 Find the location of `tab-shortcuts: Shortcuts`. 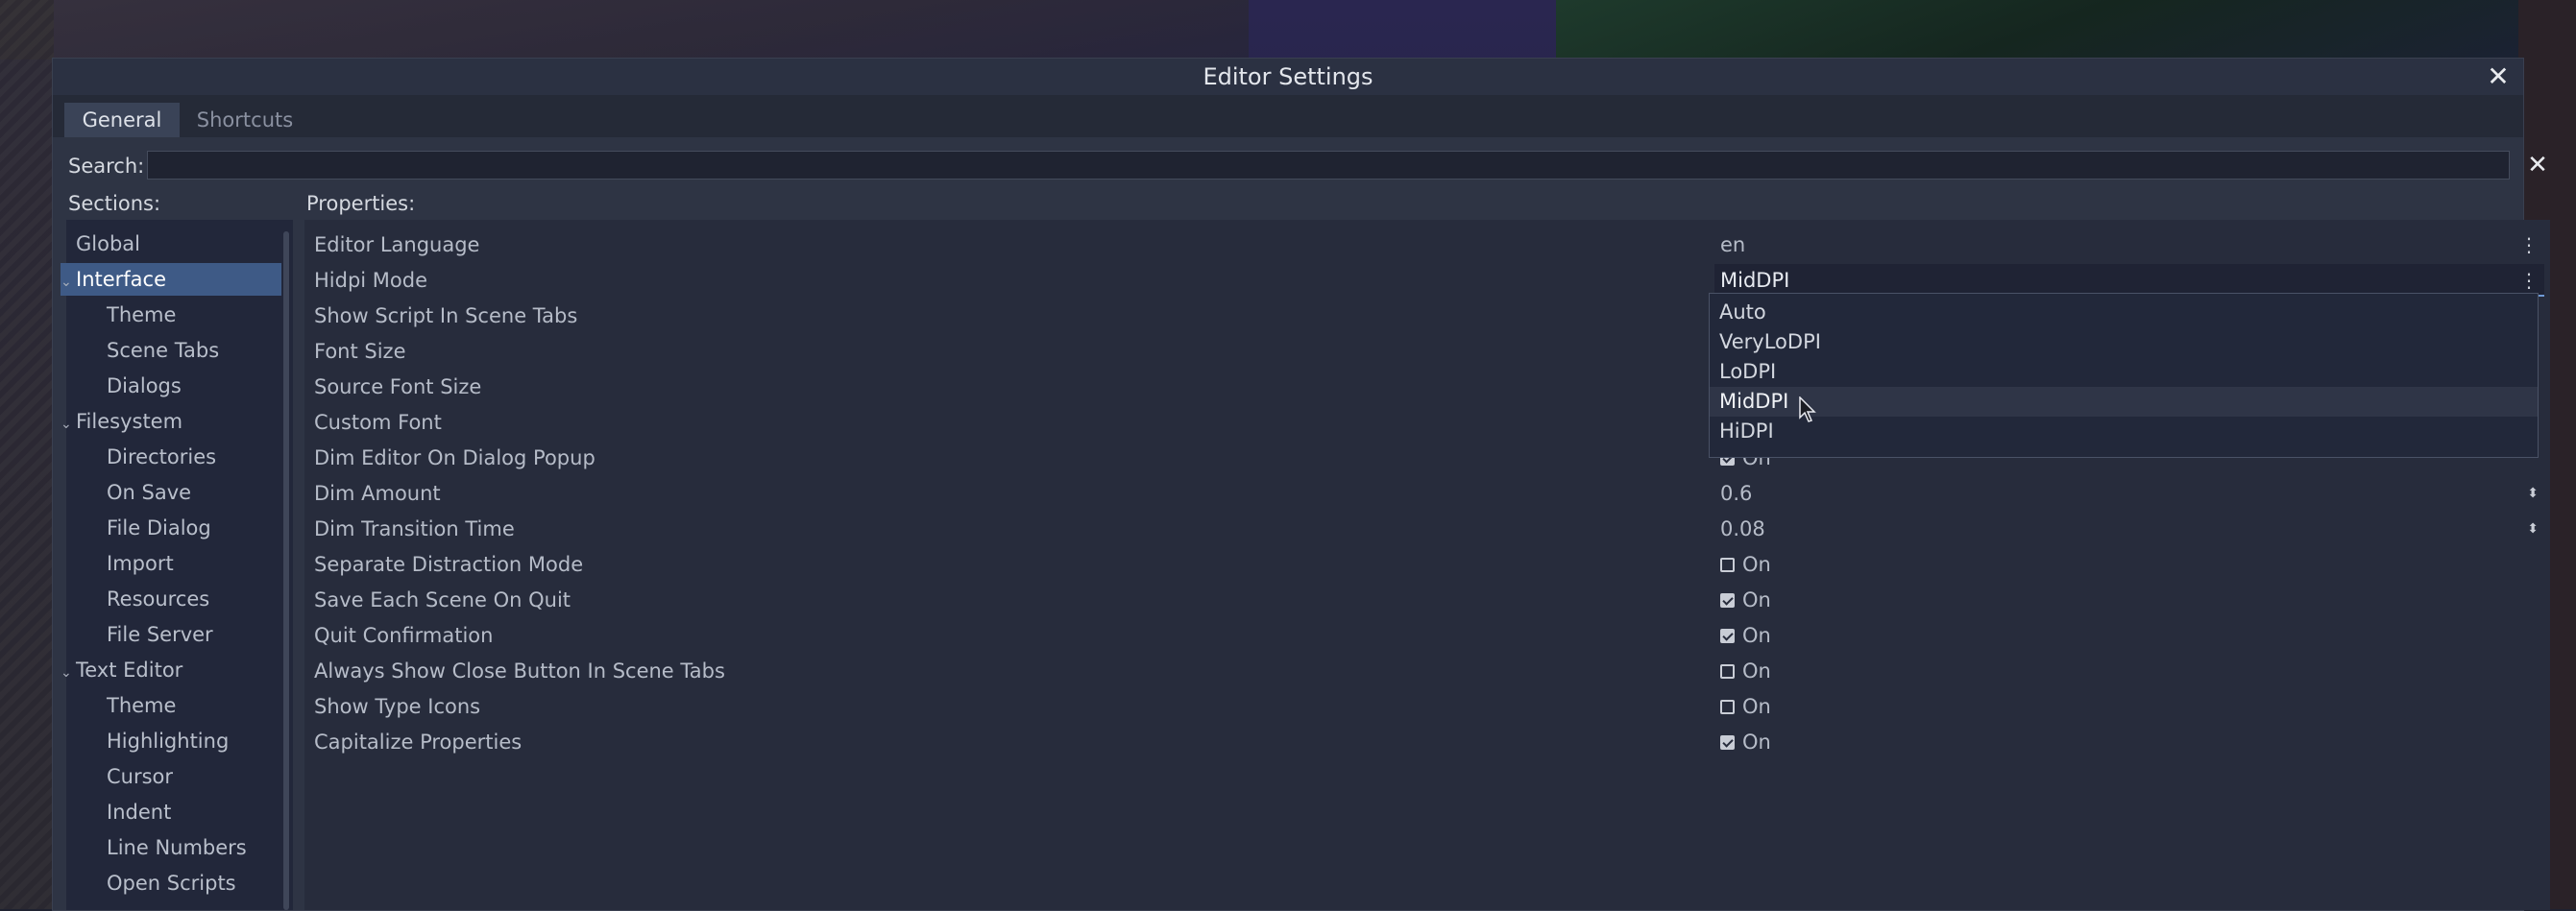

tab-shortcuts: Shortcuts is located at coordinates (245, 120).